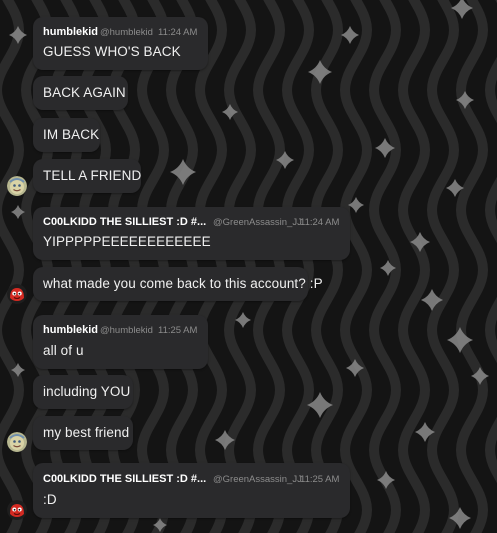 This screenshot has width=497, height=533. I want to click on message-text: :D, so click(50, 499).